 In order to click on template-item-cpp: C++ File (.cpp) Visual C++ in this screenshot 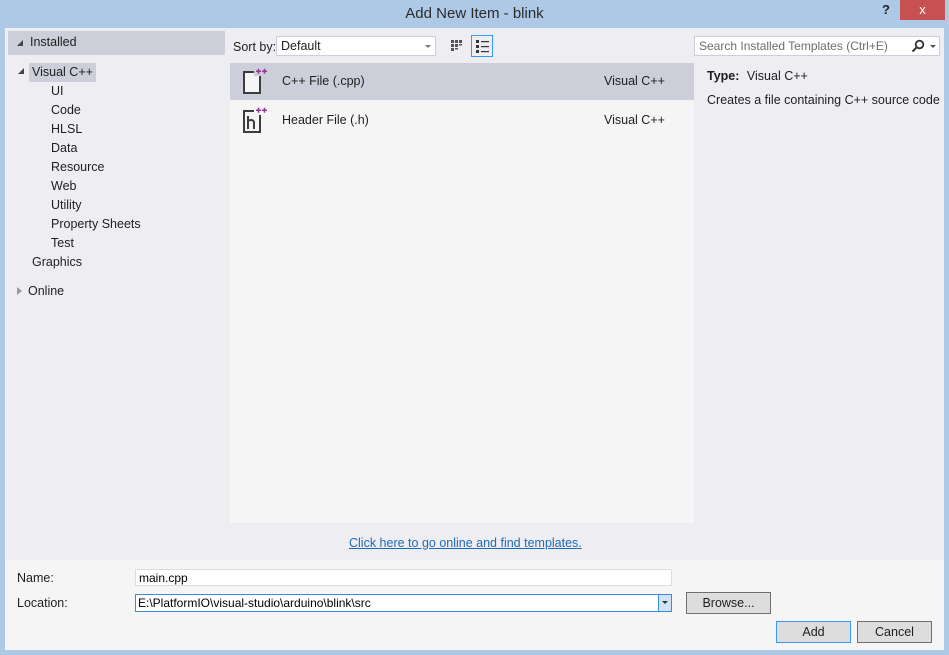, I will do `click(462, 81)`.